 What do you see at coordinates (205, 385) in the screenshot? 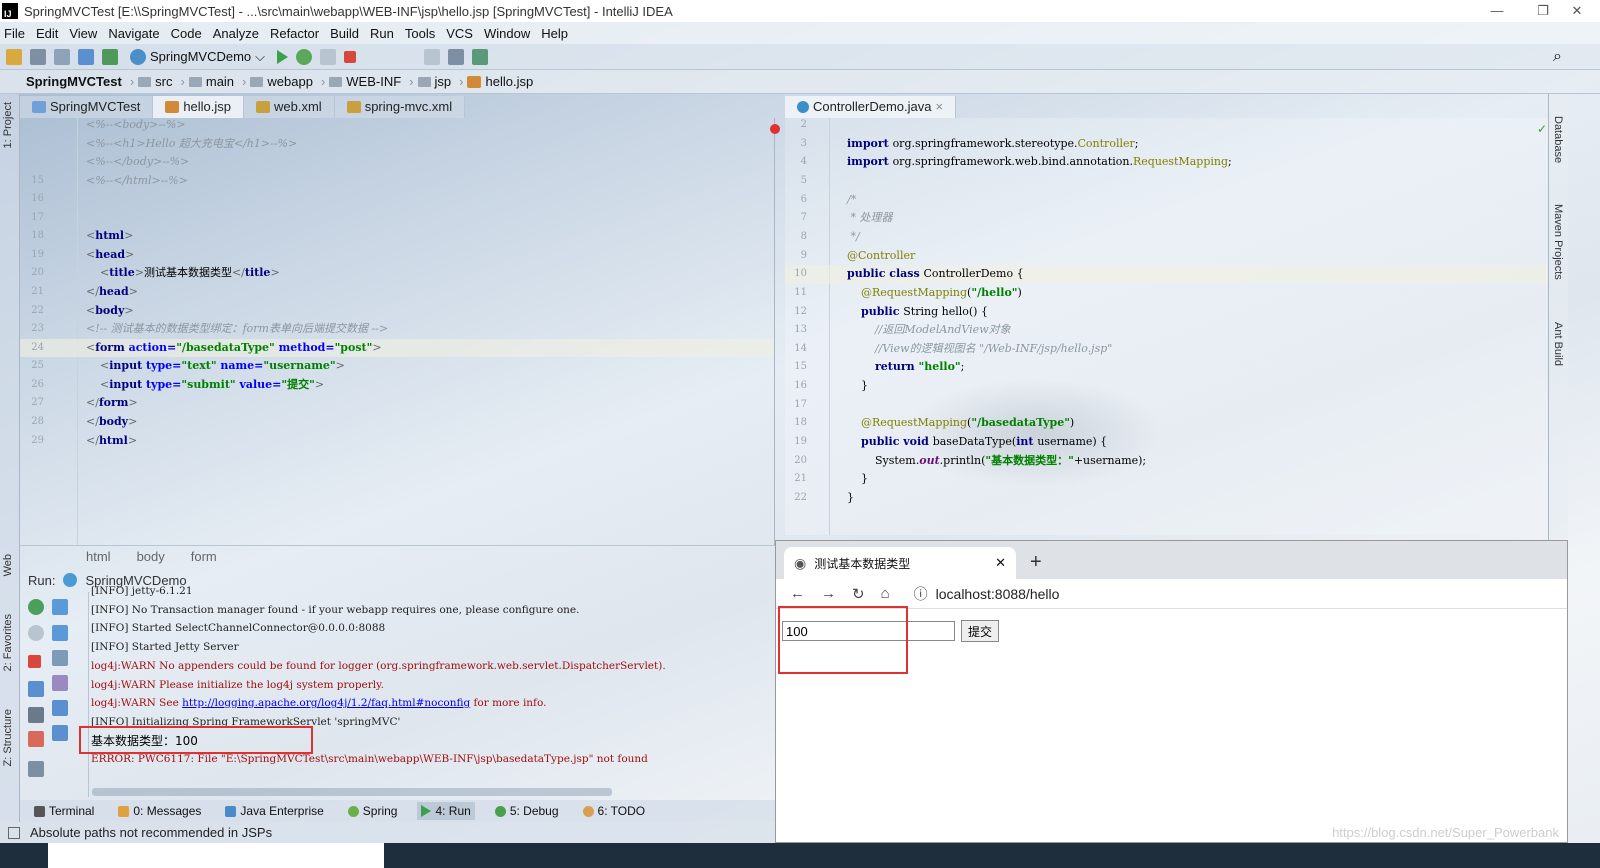
I see `code-line: <input type="submit" value="提交">` at bounding box center [205, 385].